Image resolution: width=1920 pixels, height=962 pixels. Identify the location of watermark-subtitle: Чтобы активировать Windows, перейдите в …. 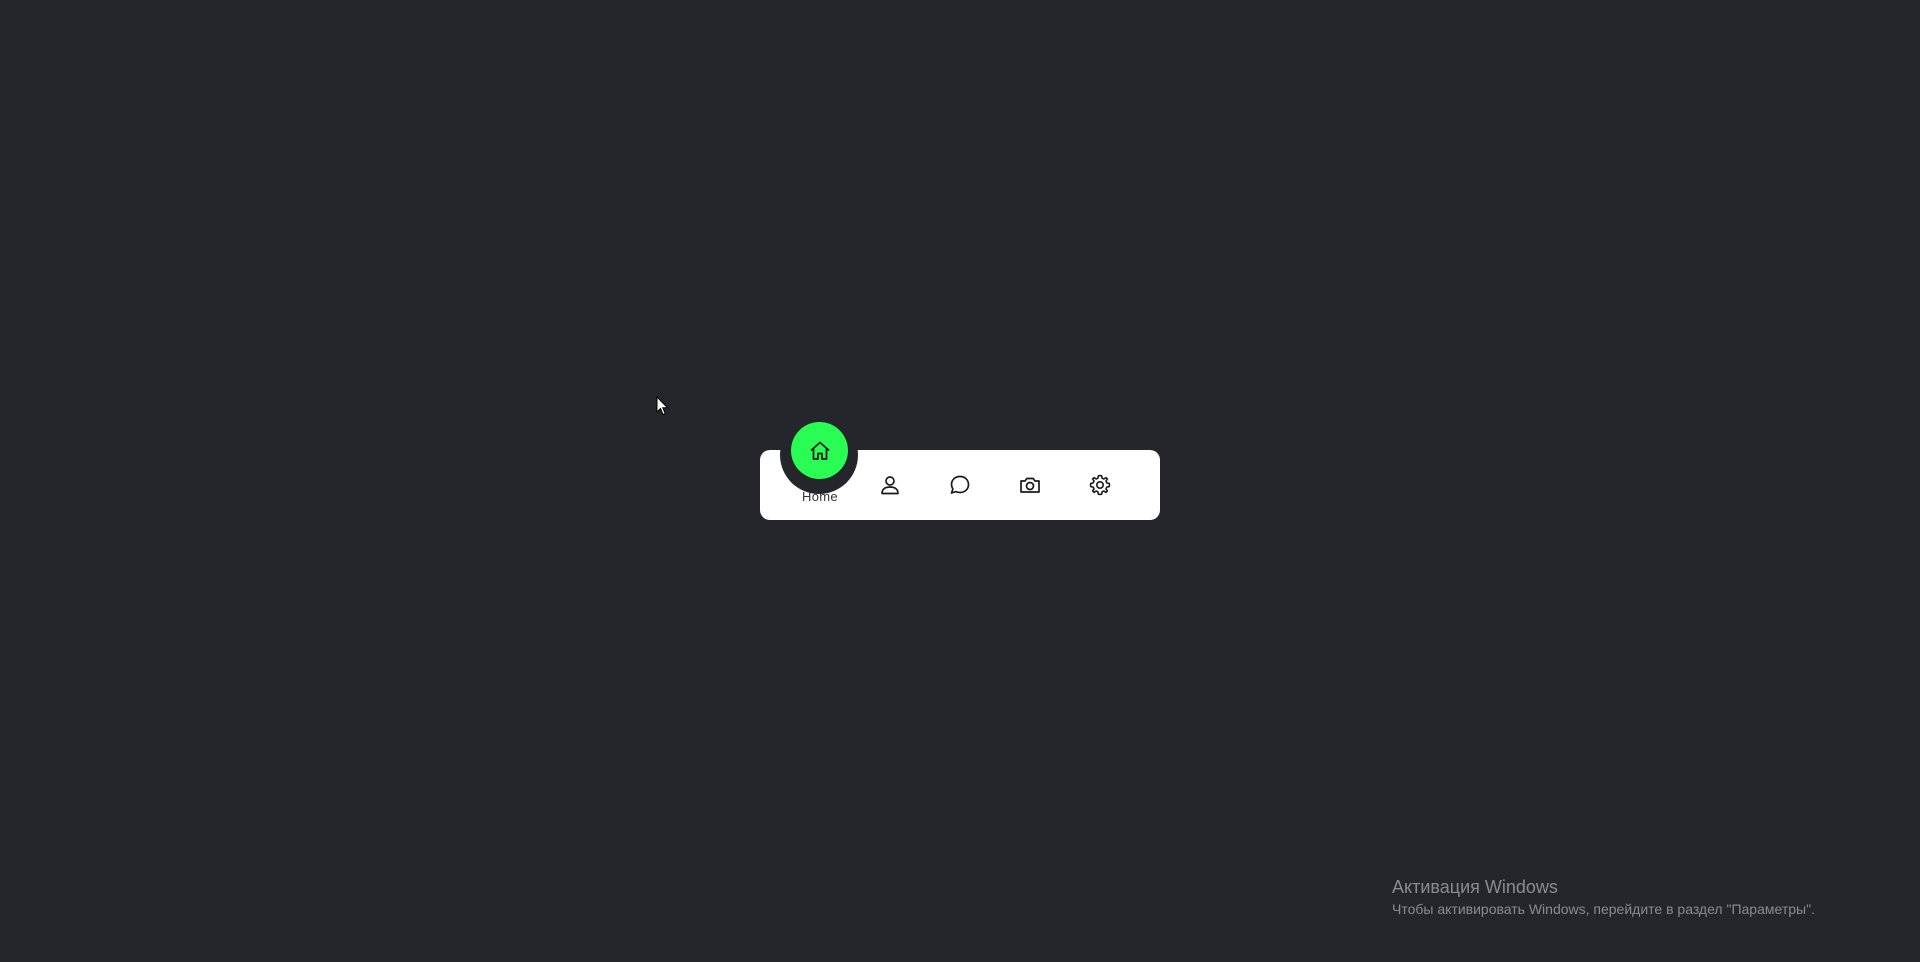
(1603, 909).